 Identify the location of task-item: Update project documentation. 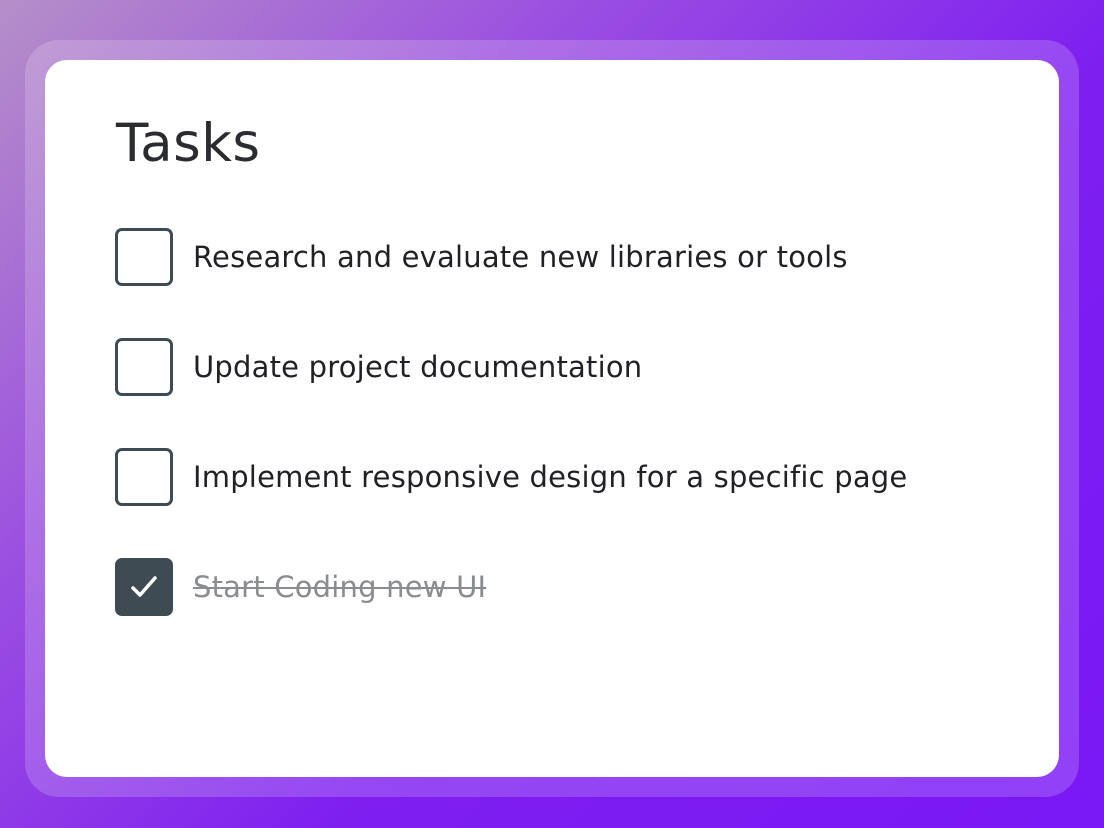
(511, 367).